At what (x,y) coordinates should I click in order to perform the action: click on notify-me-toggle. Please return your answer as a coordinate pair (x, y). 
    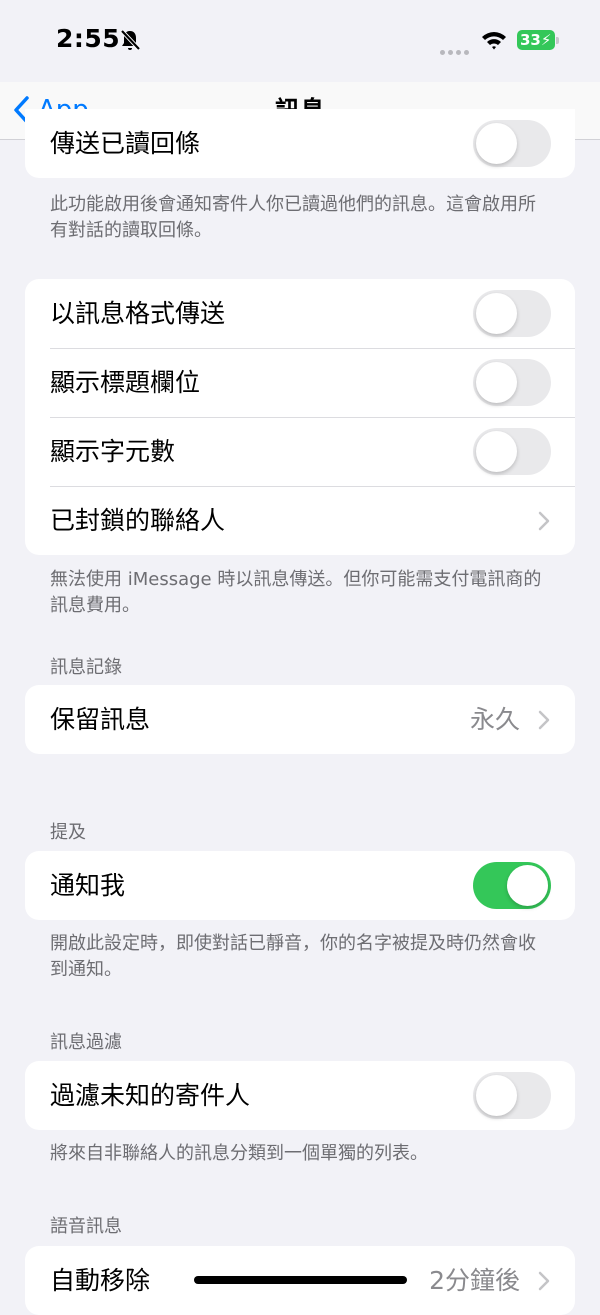
    Looking at the image, I should click on (512, 885).